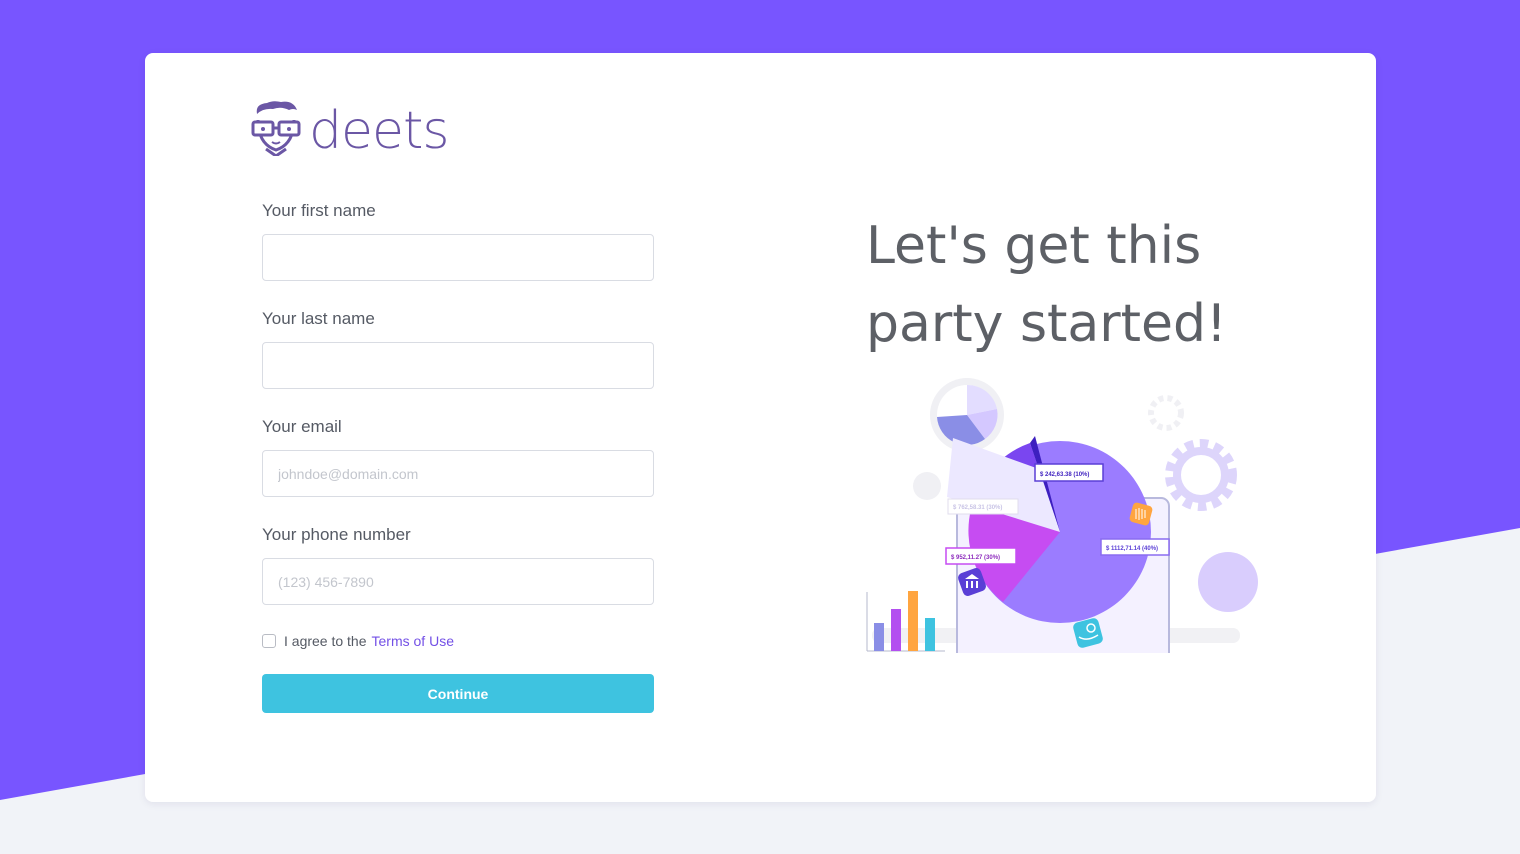  Describe the element at coordinates (302, 426) in the screenshot. I see `email-label: Your email` at that location.